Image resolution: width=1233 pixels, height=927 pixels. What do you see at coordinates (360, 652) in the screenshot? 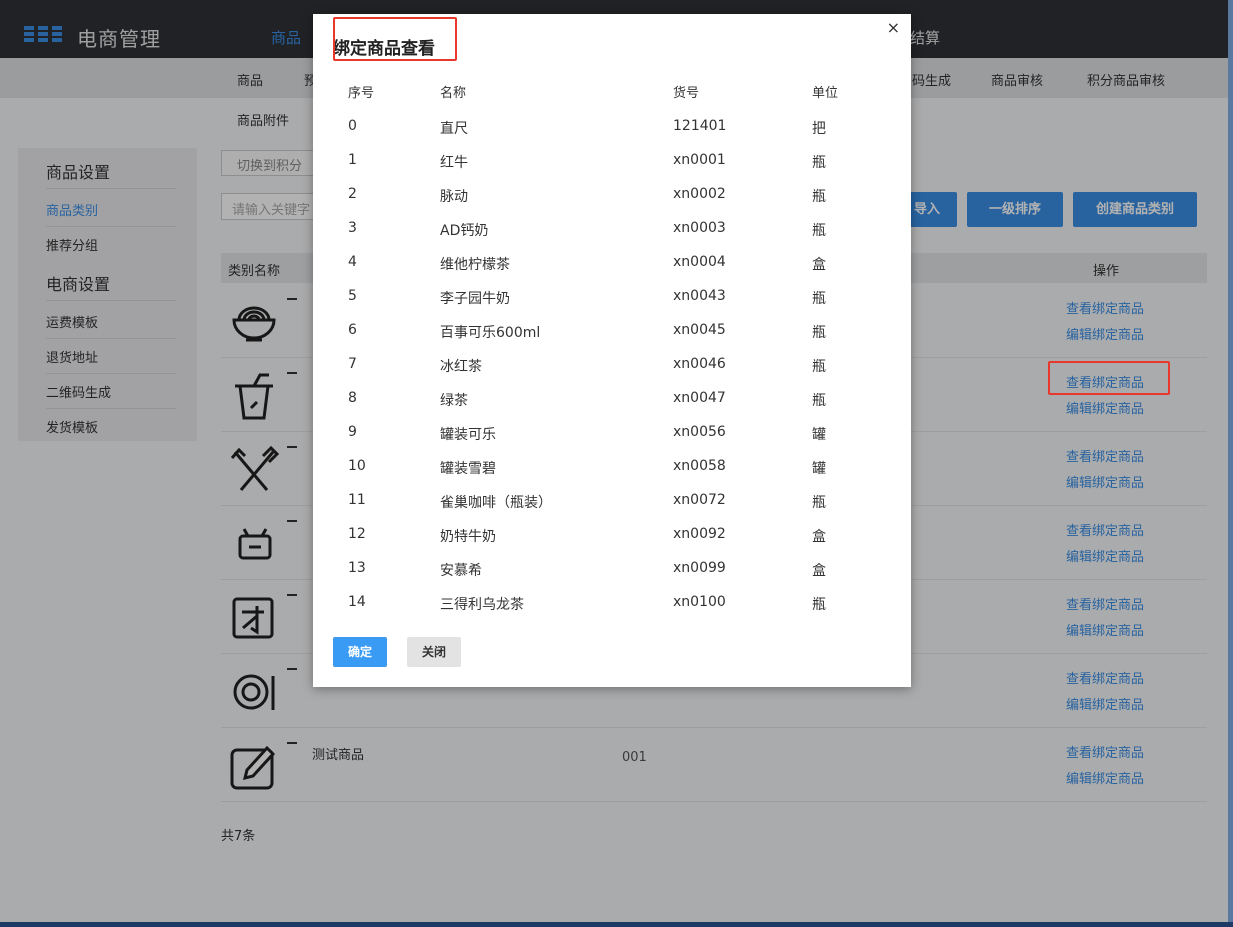
I see `confirm-button: 确定` at bounding box center [360, 652].